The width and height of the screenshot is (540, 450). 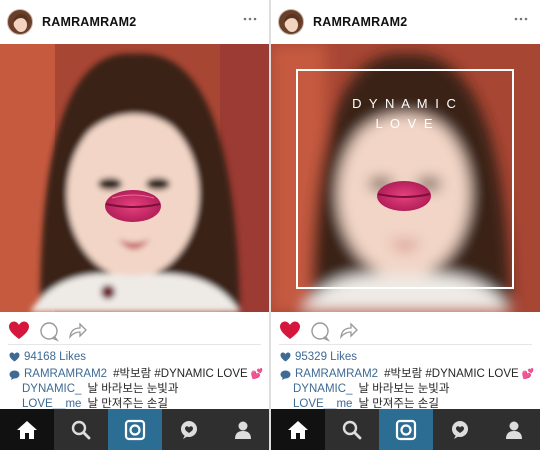 I want to click on like-count: 94168 Likes, so click(x=47, y=357).